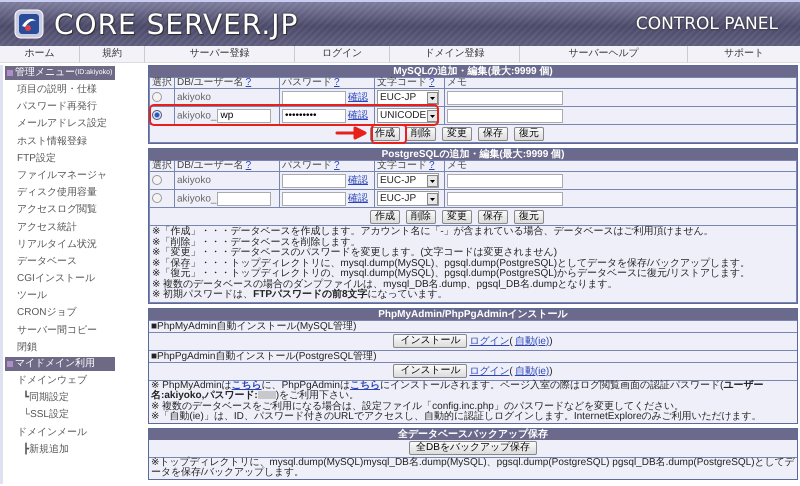 Image resolution: width=800 pixels, height=486 pixels. I want to click on charset-select: UNICODE, so click(408, 115).